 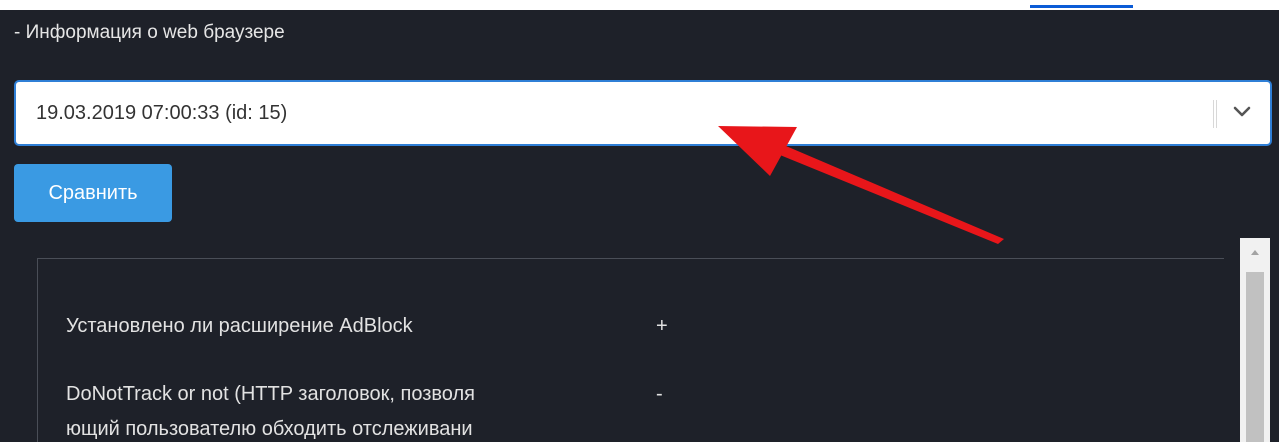 I want to click on red-arrow-annotation, so click(x=861, y=185).